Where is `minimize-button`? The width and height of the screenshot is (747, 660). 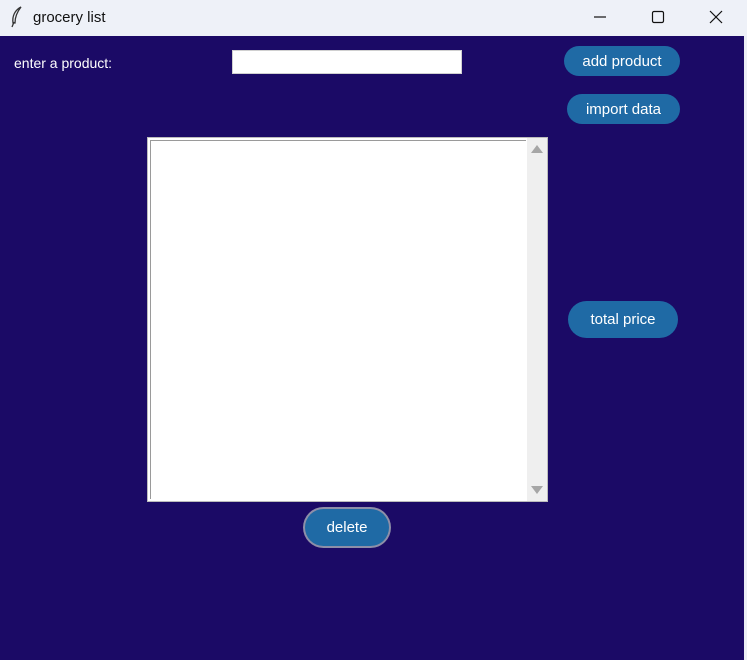
minimize-button is located at coordinates (600, 17).